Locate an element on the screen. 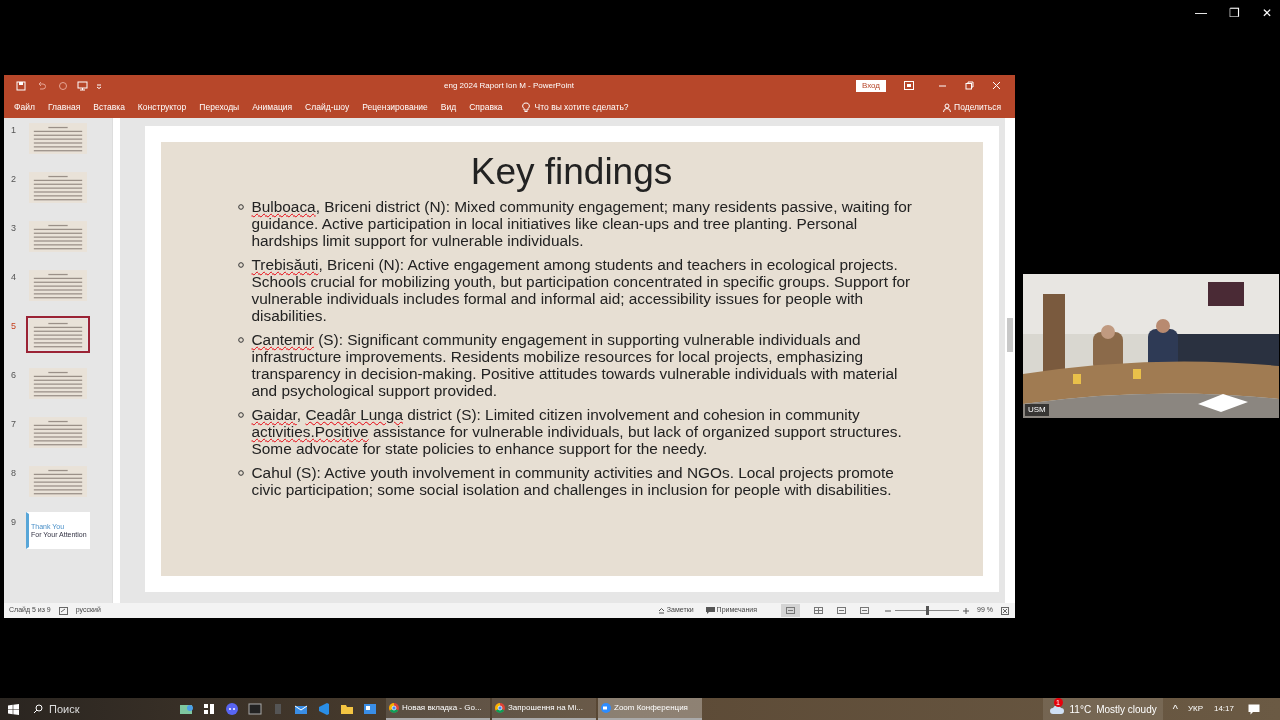  spelling-icon is located at coordinates (63, 610).